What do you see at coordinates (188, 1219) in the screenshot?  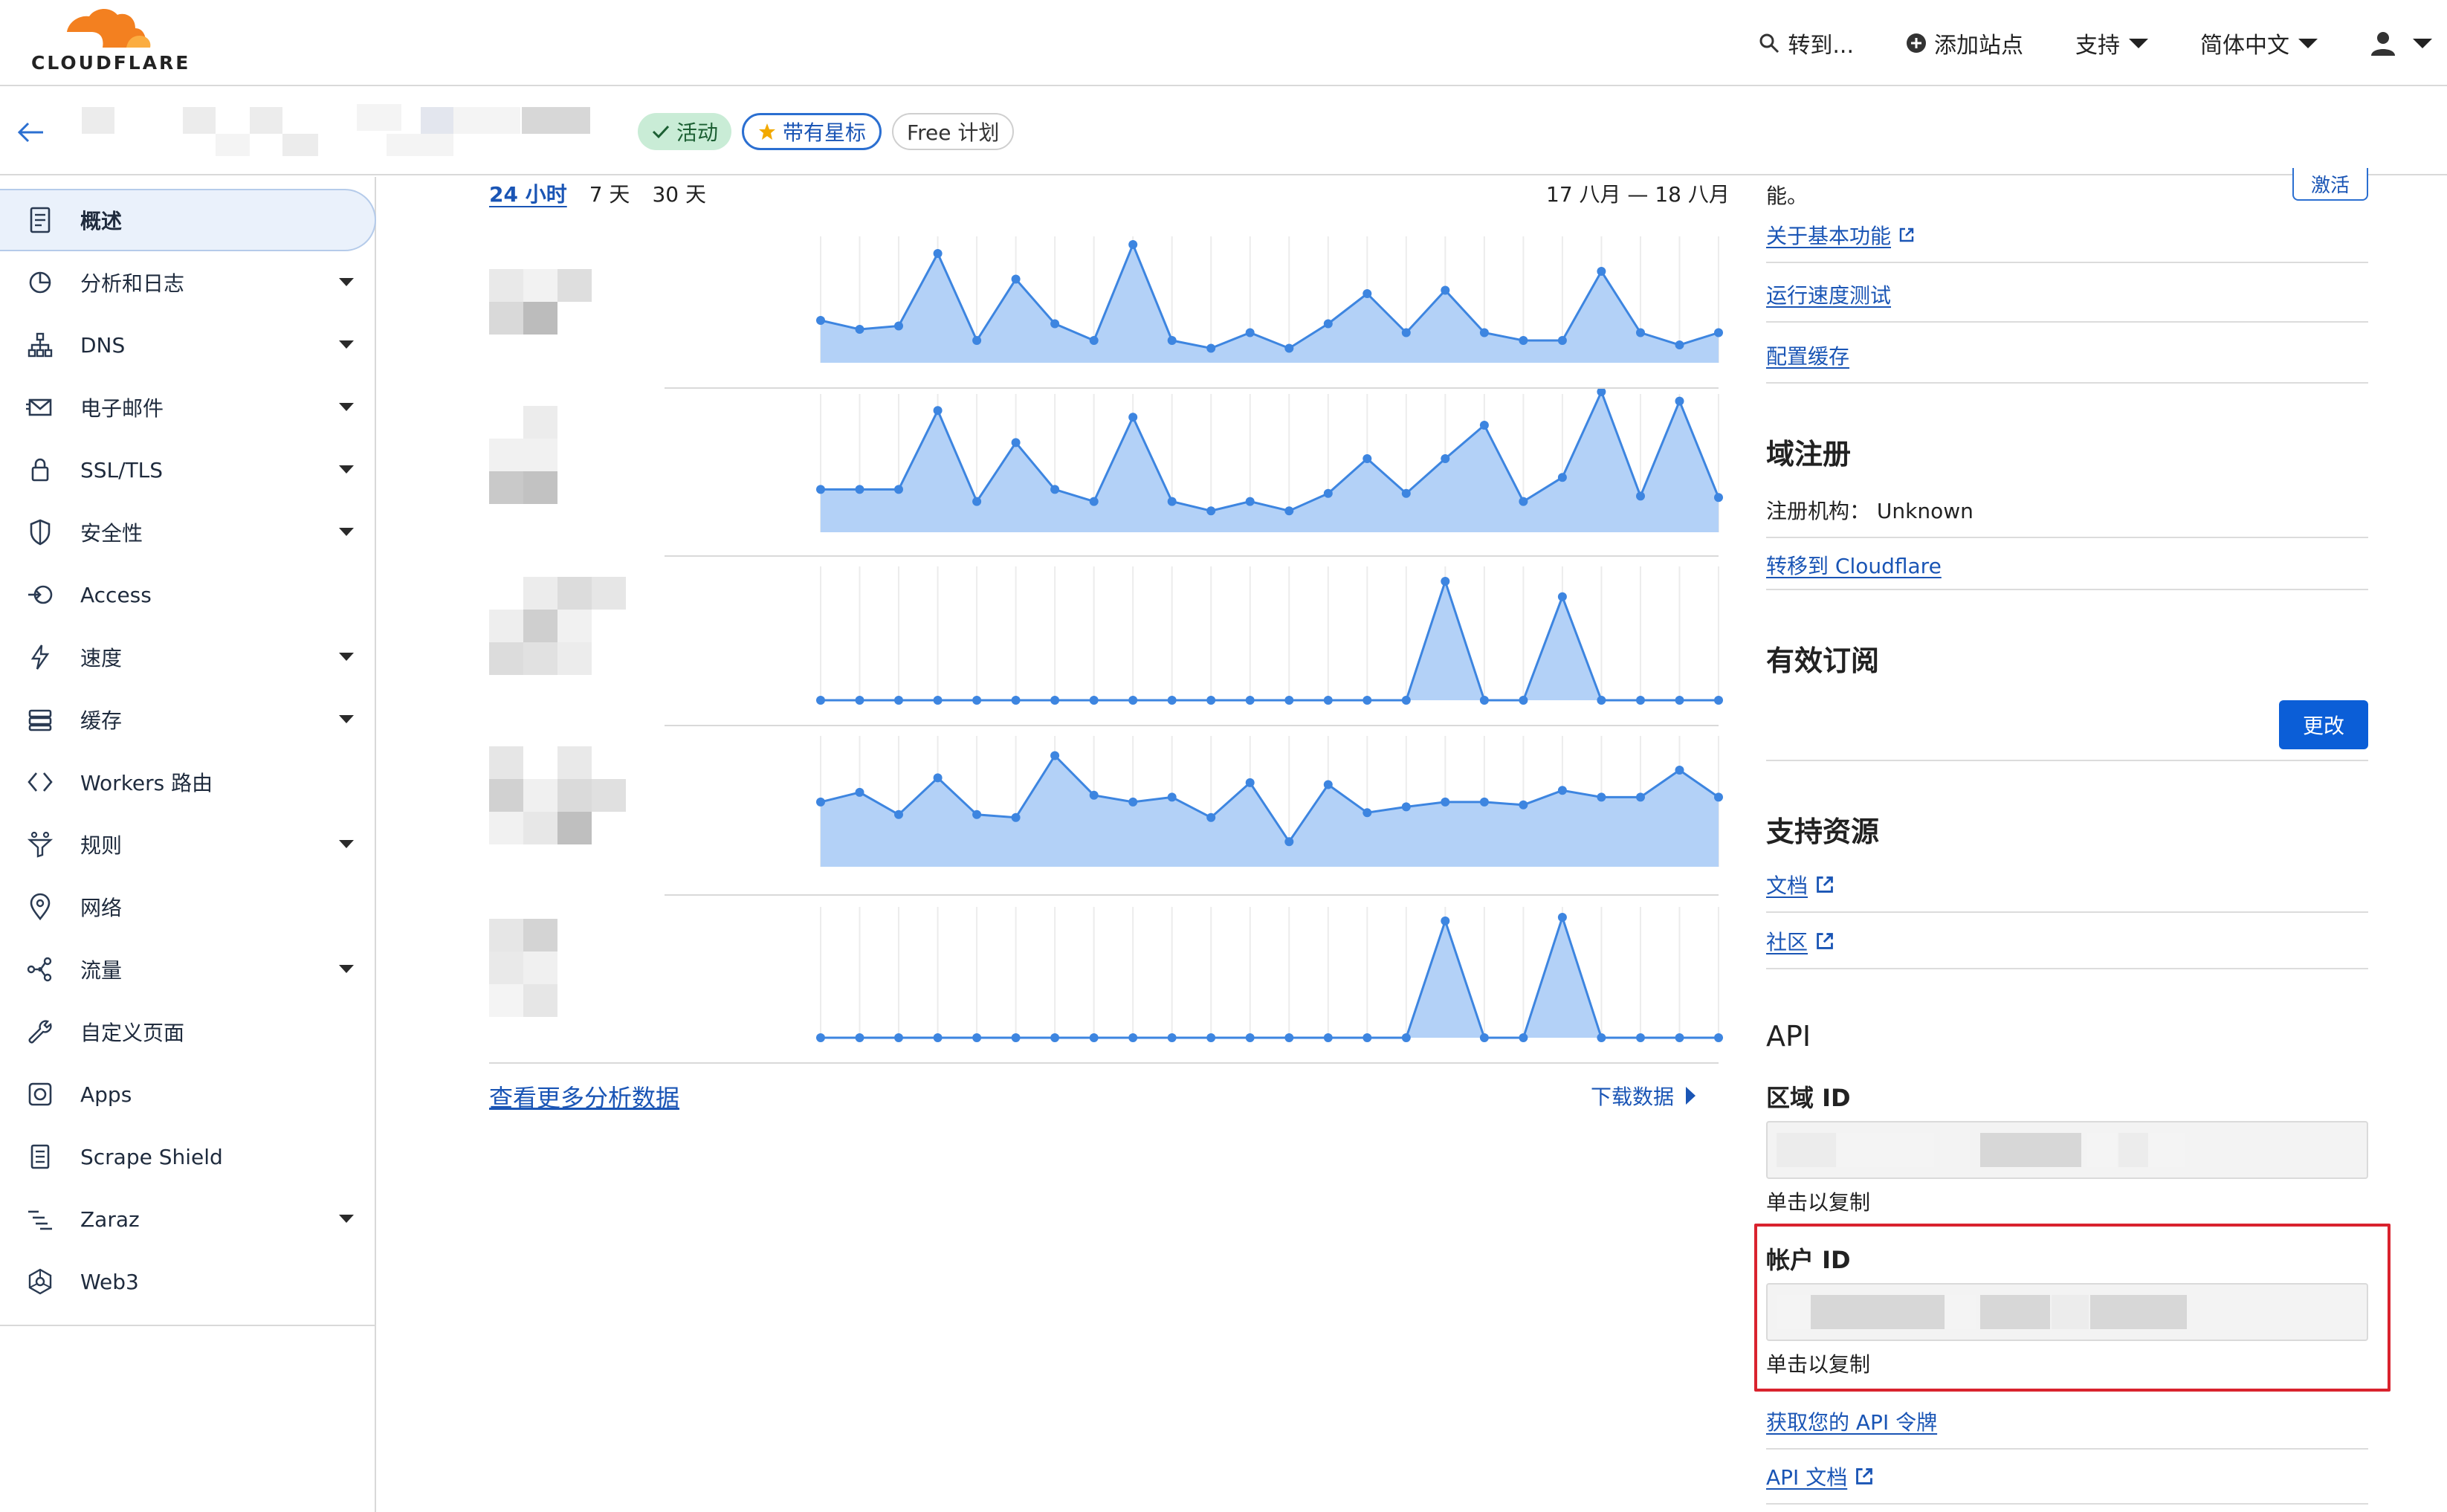 I see `sidebar-item: Zaraz` at bounding box center [188, 1219].